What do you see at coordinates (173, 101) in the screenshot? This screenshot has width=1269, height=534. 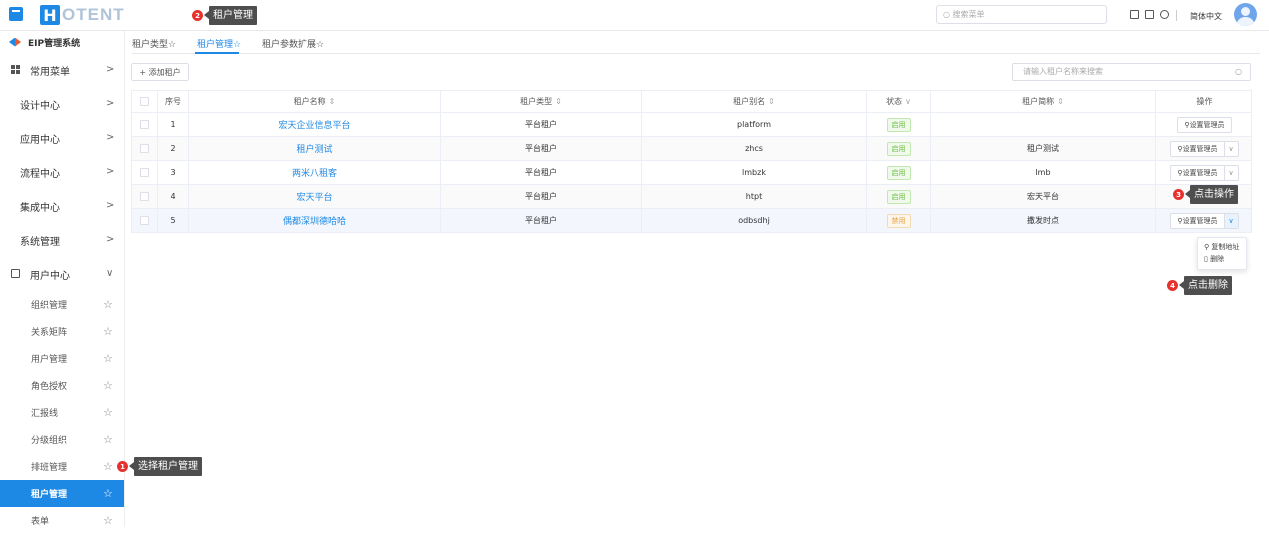 I see `column-header-index: 序号` at bounding box center [173, 101].